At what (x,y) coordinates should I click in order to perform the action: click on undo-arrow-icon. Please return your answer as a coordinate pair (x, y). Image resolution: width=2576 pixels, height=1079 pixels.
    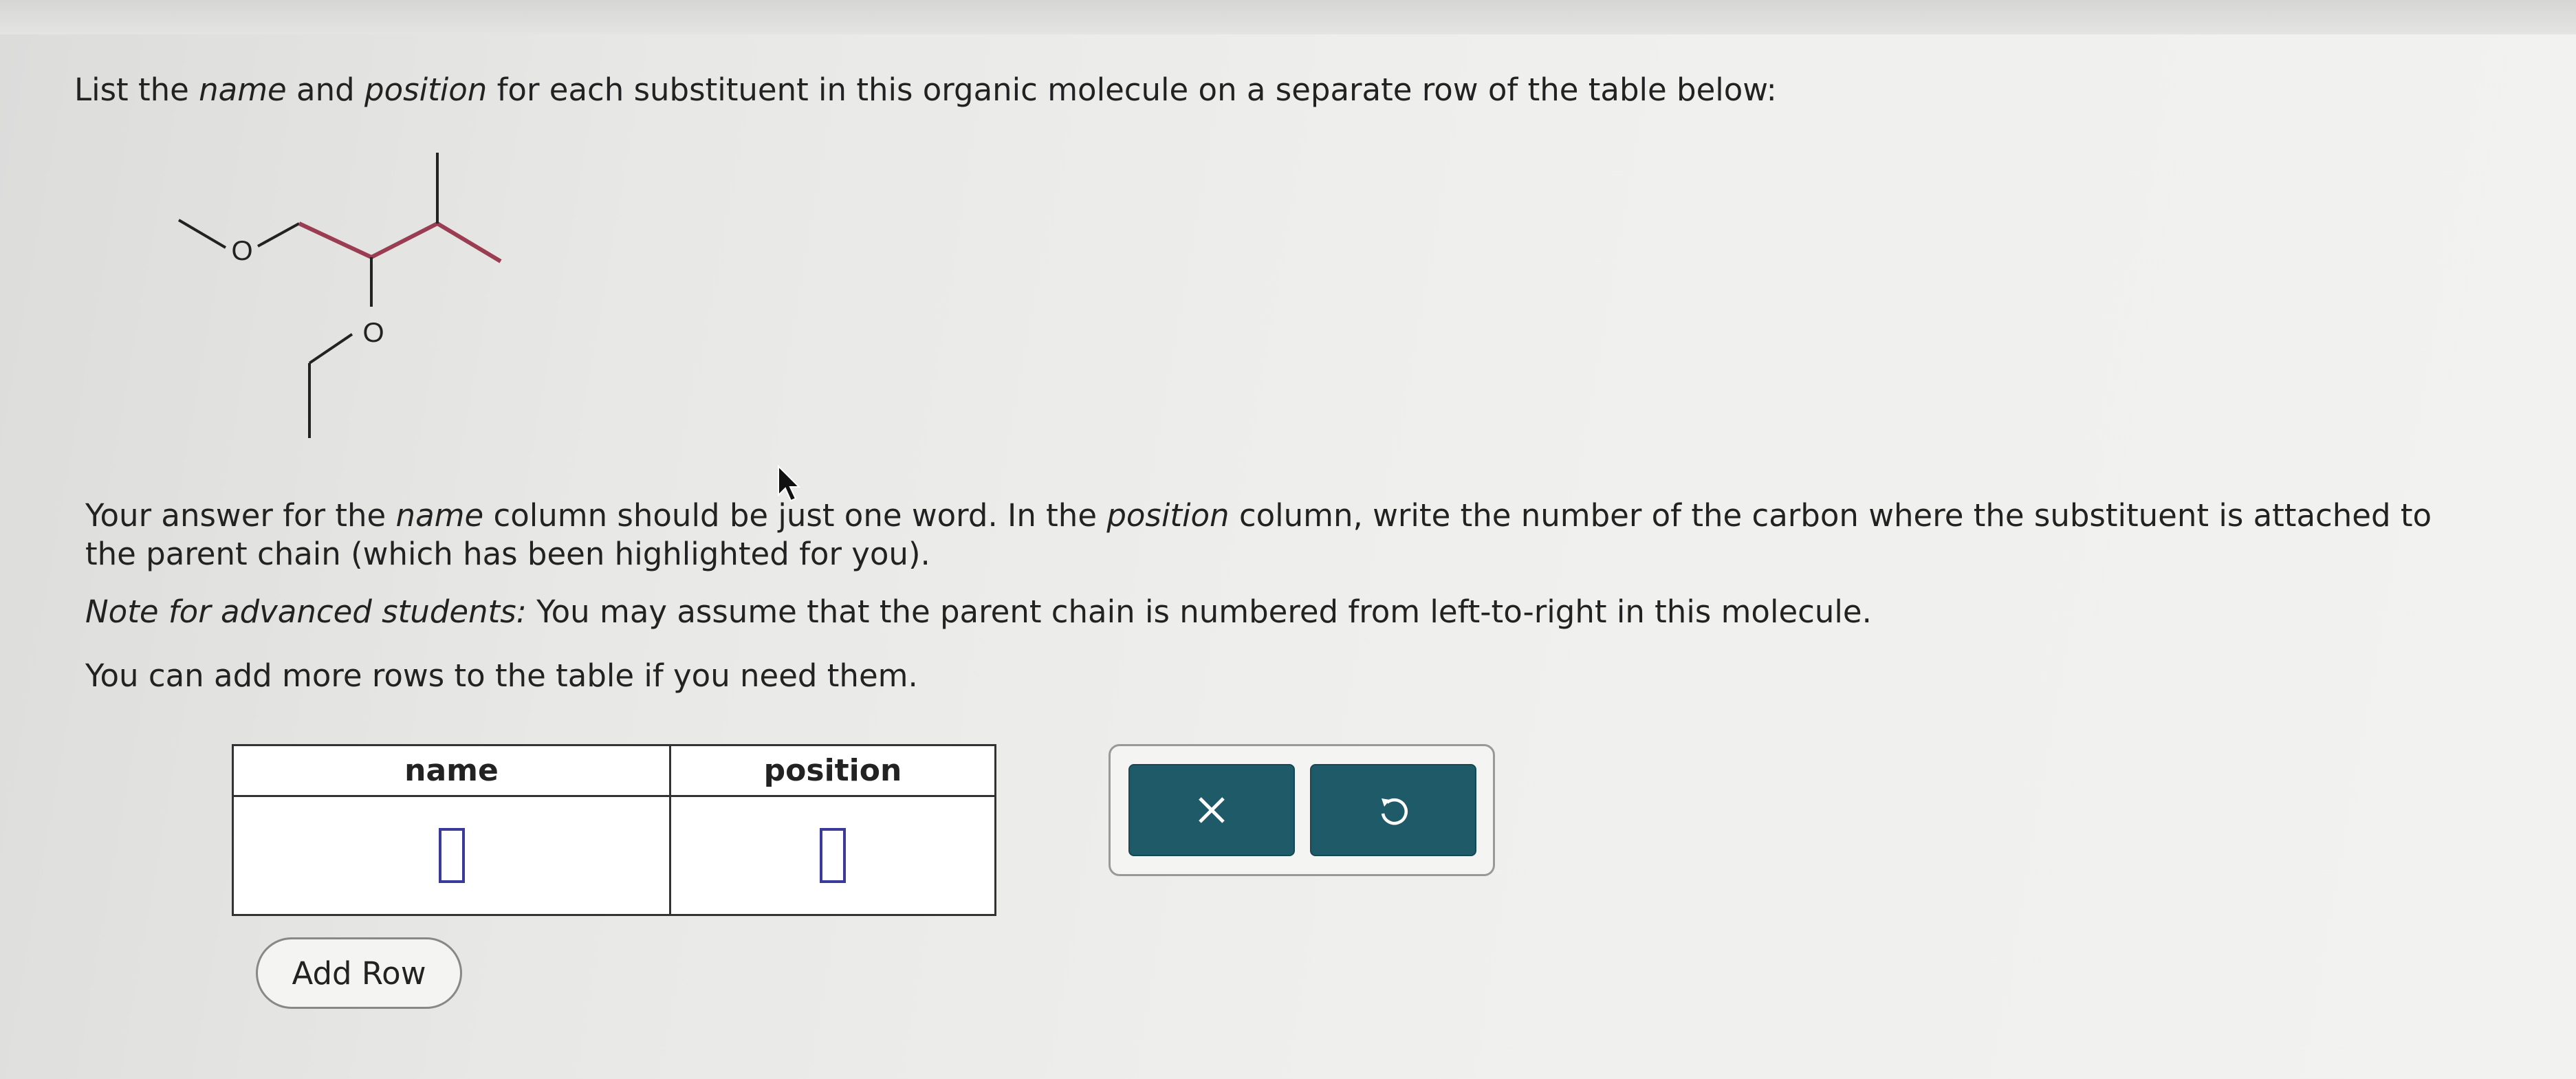
    Looking at the image, I should click on (1394, 811).